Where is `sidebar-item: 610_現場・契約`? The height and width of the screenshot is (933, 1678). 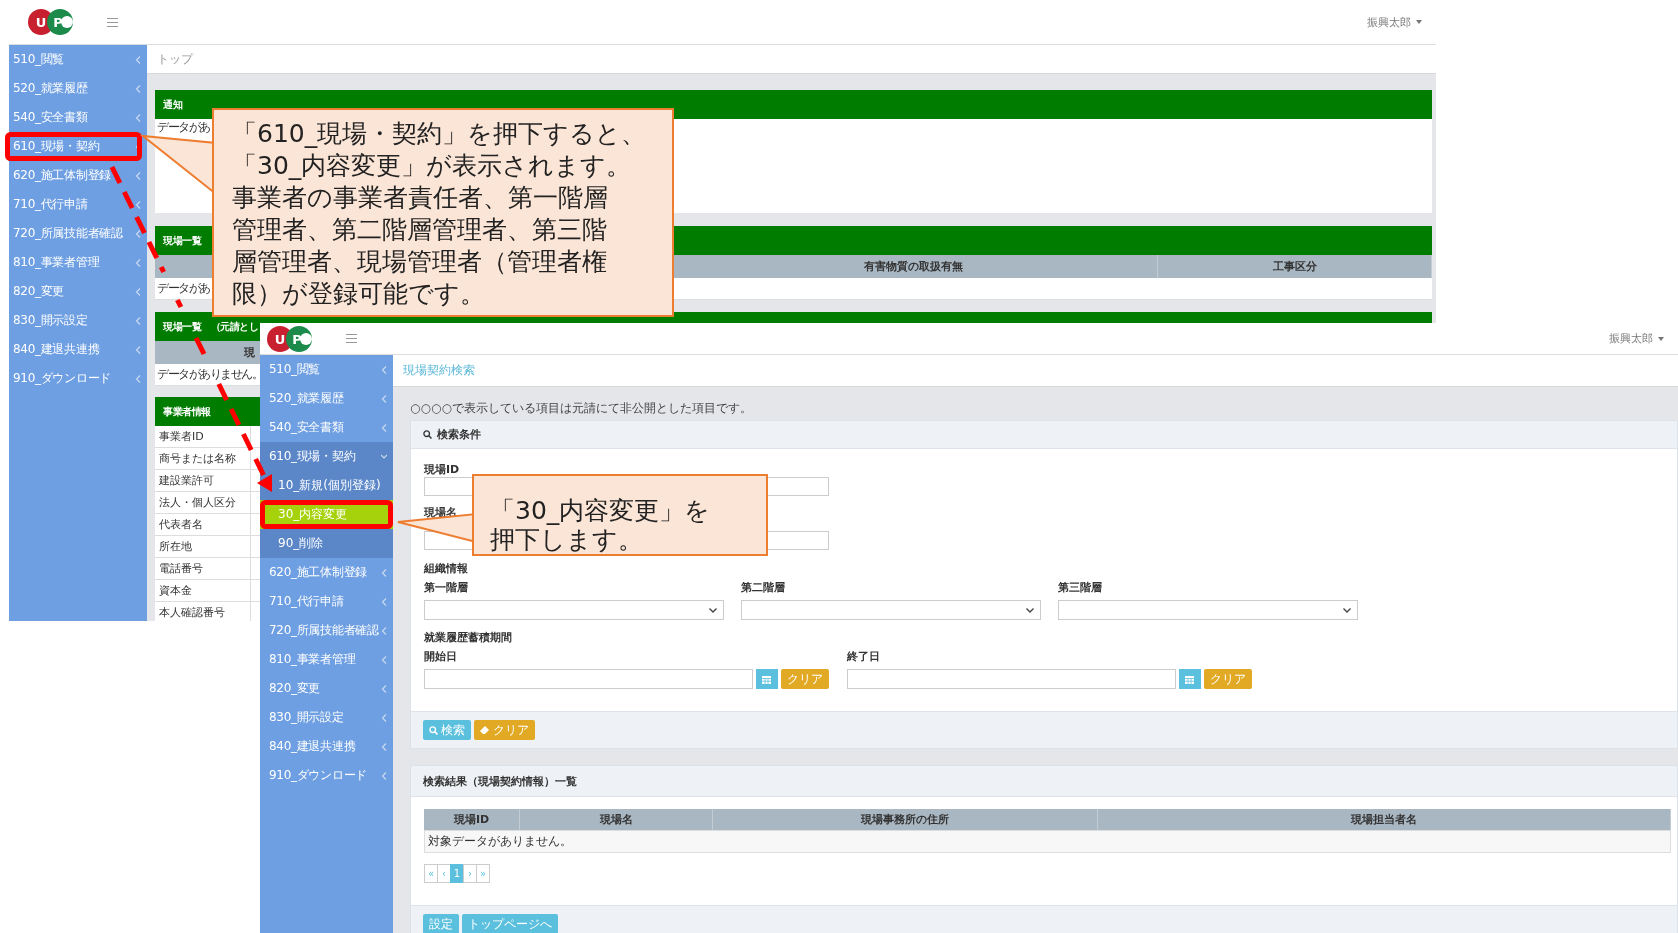
sidebar-item: 610_現場・契約 is located at coordinates (326, 456).